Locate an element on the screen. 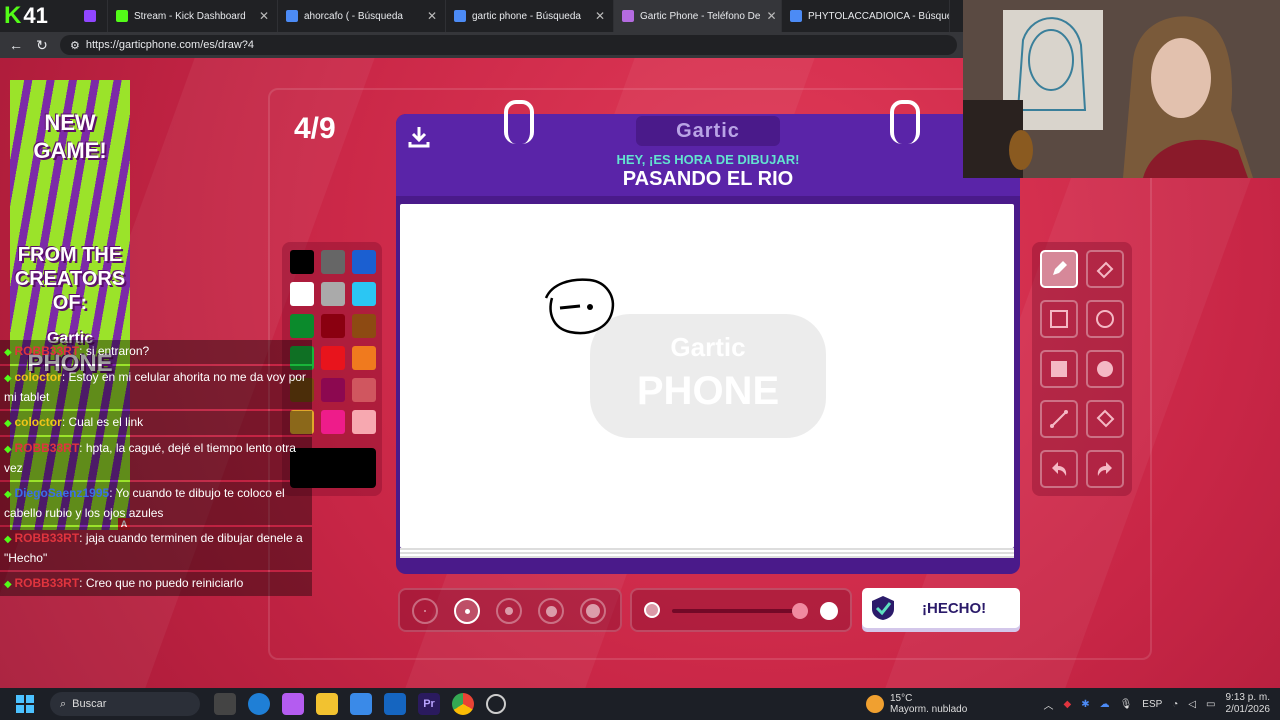 The width and height of the screenshot is (1280, 720). tab-gartic-phone: Gartic Phone - Teléfono De ✕ is located at coordinates (698, 16).